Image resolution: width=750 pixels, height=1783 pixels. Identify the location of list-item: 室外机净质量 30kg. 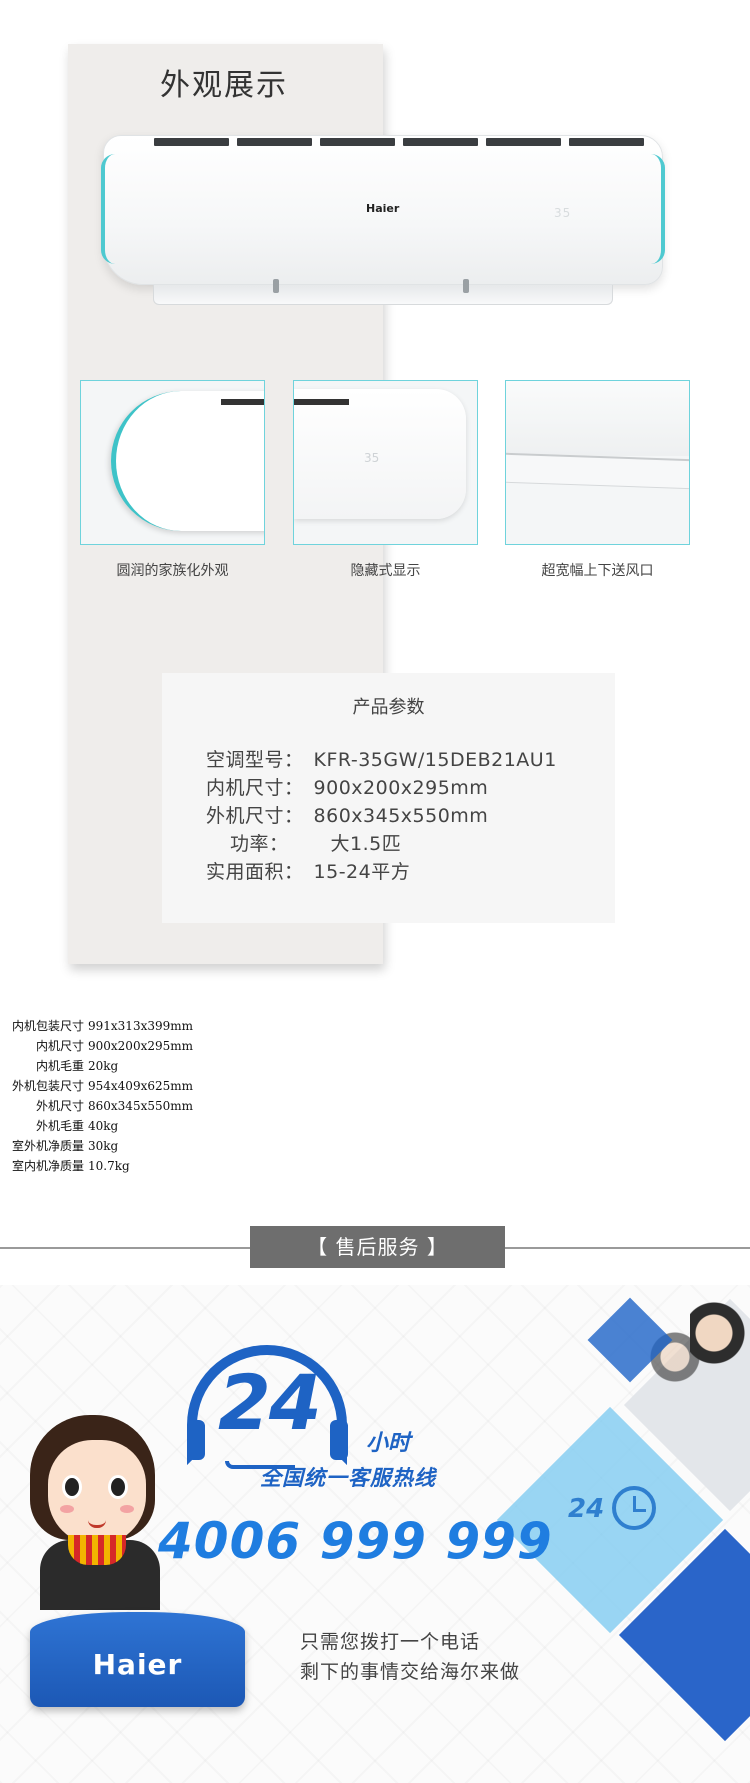
(65, 1146).